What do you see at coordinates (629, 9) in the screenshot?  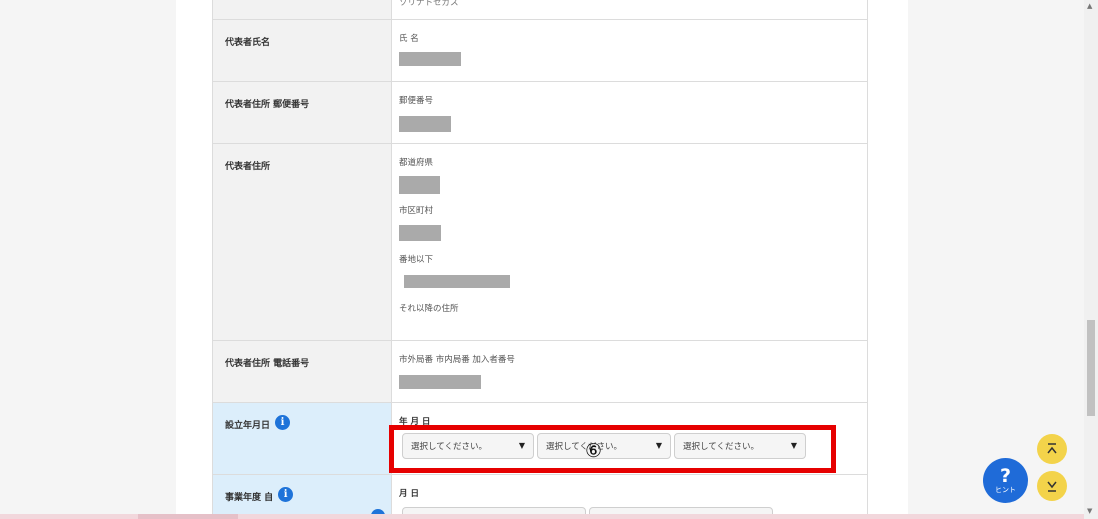 I see `row-value: ソリナトセガス` at bounding box center [629, 9].